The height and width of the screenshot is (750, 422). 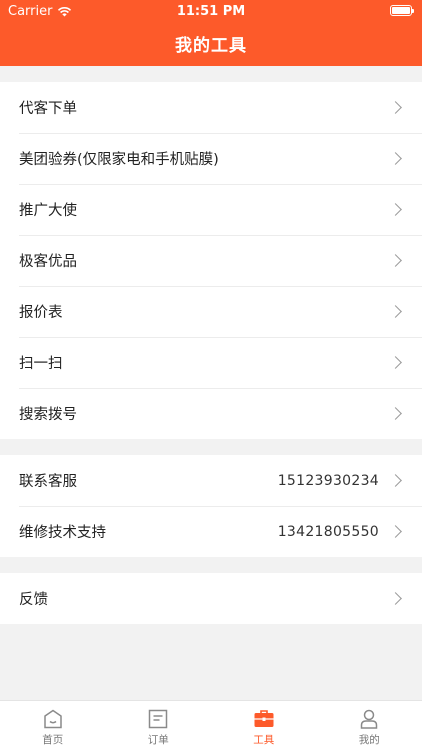 I want to click on row-price-list: 报价表, so click(x=211, y=311).